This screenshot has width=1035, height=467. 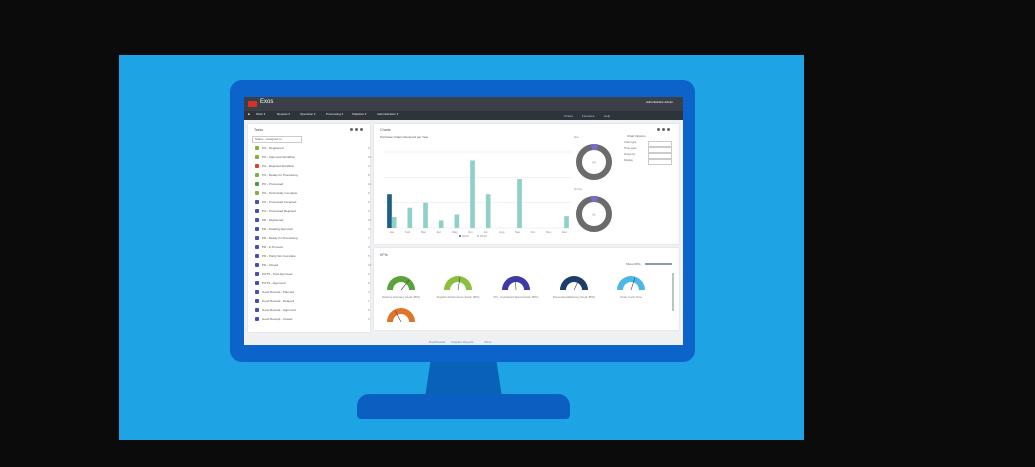 What do you see at coordinates (369, 175) in the screenshot?
I see `task-count: 8` at bounding box center [369, 175].